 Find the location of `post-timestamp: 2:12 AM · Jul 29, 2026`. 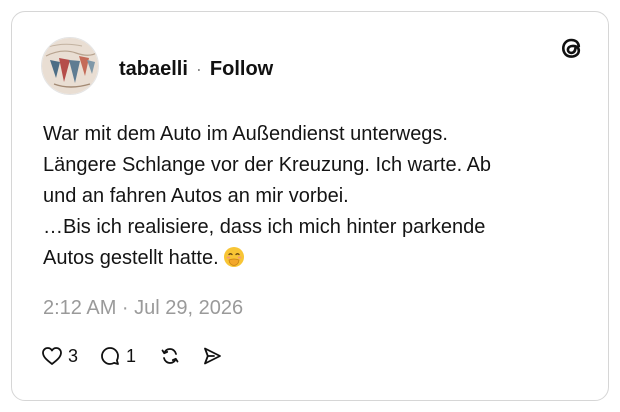

post-timestamp: 2:12 AM · Jul 29, 2026 is located at coordinates (143, 308).